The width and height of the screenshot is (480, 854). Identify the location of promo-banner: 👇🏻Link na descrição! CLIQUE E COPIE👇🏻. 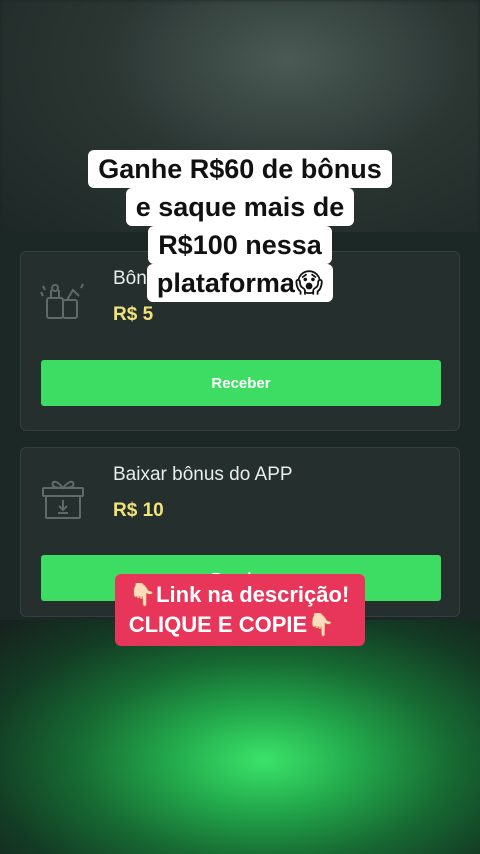
(240, 610).